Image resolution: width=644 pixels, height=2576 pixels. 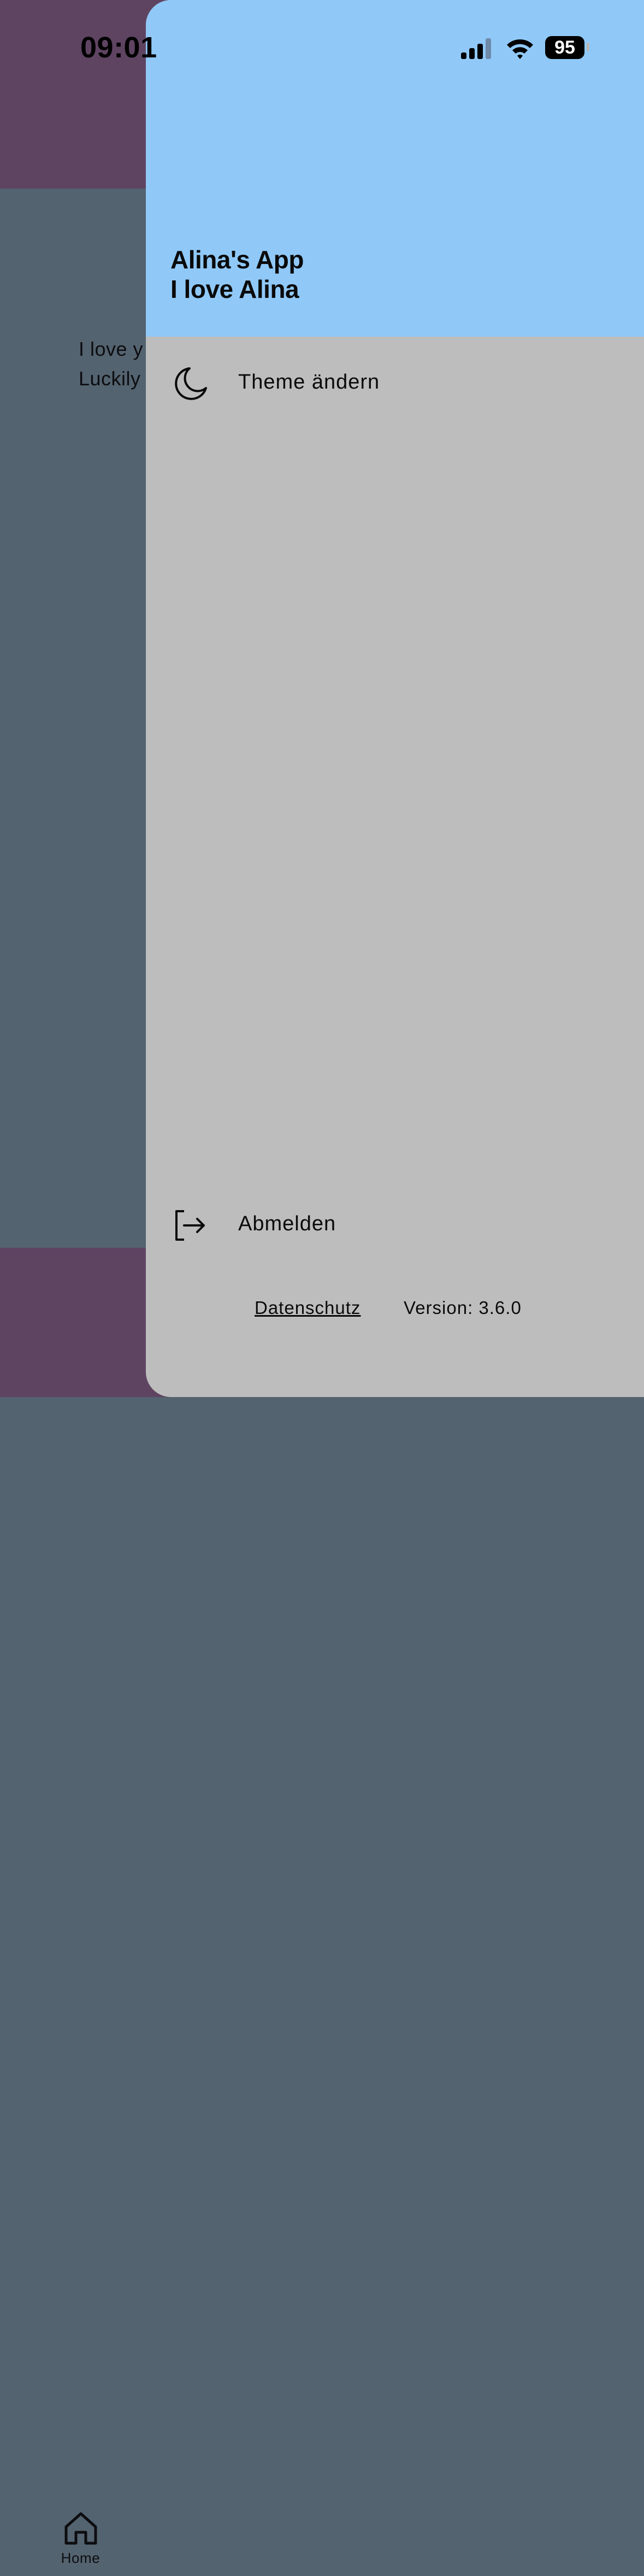 What do you see at coordinates (287, 1224) in the screenshot?
I see `drawer-item-logout-label: Abmelden` at bounding box center [287, 1224].